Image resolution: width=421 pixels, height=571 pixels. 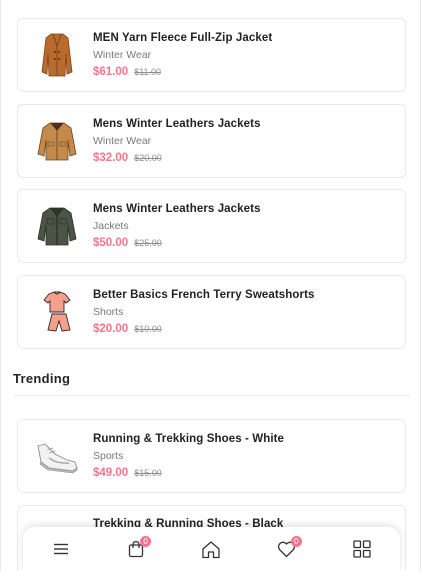 I want to click on home-button, so click(x=211, y=549).